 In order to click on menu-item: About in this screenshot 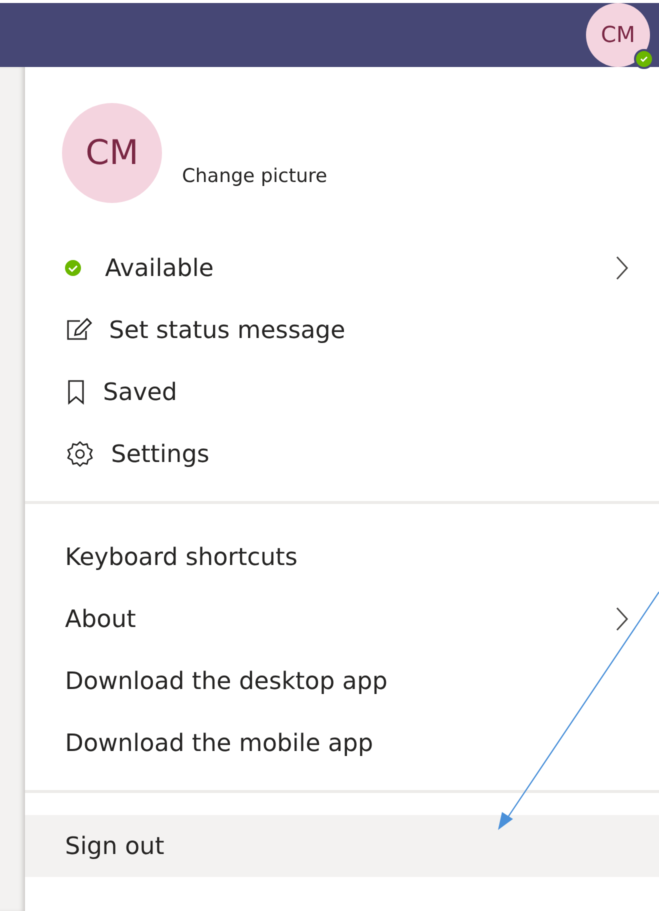, I will do `click(342, 619)`.